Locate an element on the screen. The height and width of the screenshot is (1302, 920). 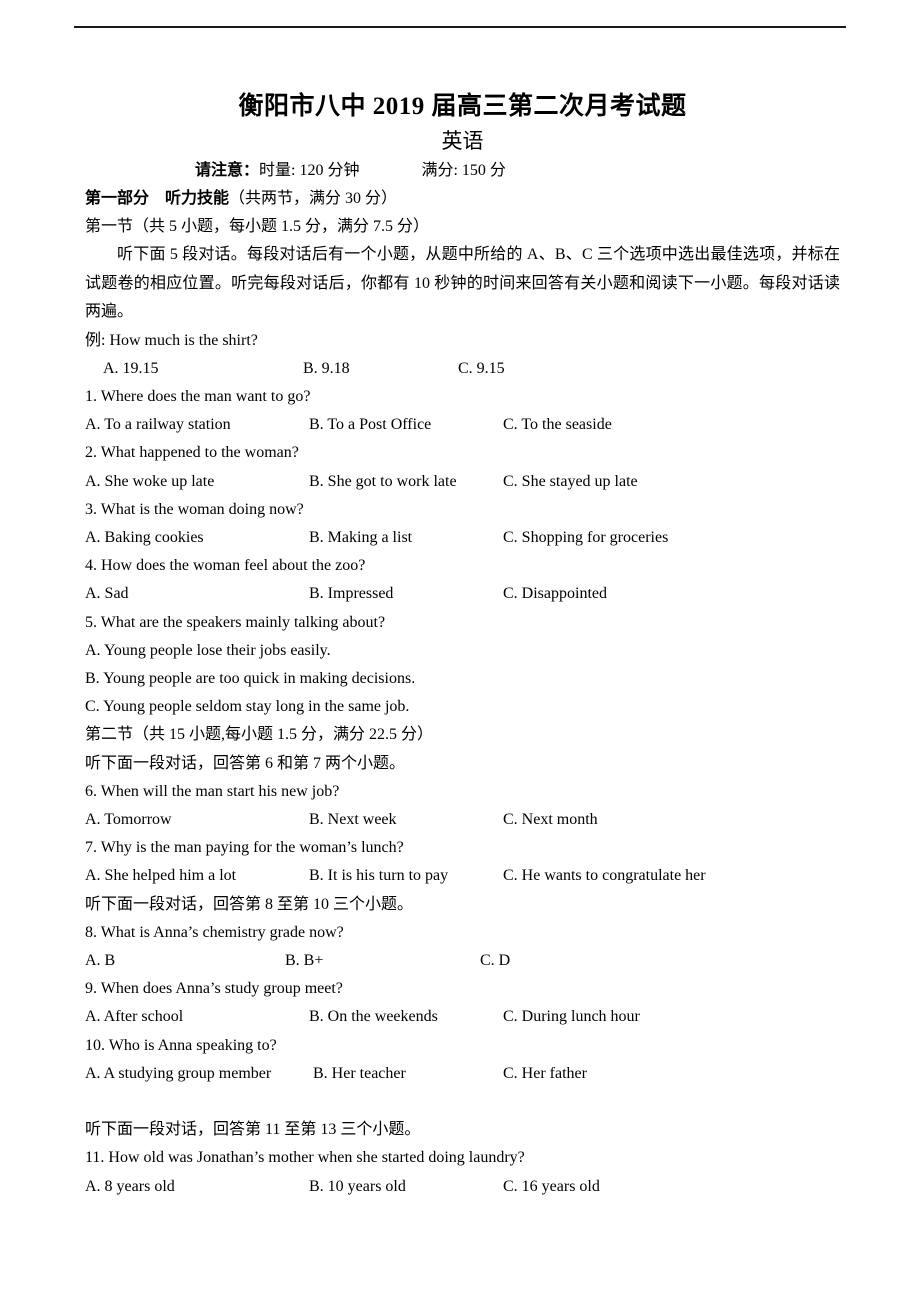
option-a: A. Tomorrow is located at coordinates (128, 820).